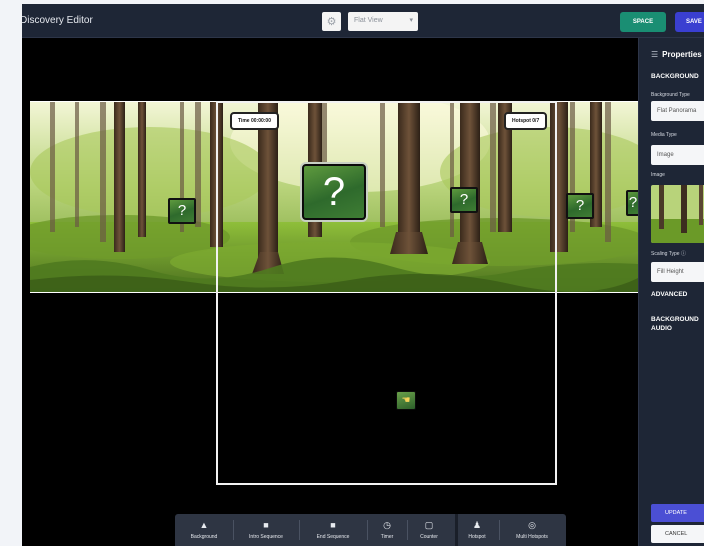 The width and height of the screenshot is (704, 546). I want to click on multi-hotspot-icon: ◎, so click(532, 525).